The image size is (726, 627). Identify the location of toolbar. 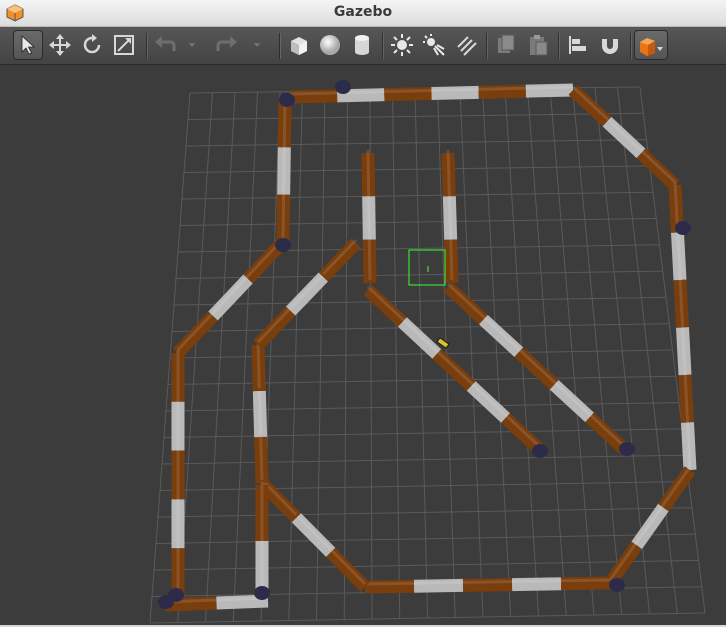
(363, 46).